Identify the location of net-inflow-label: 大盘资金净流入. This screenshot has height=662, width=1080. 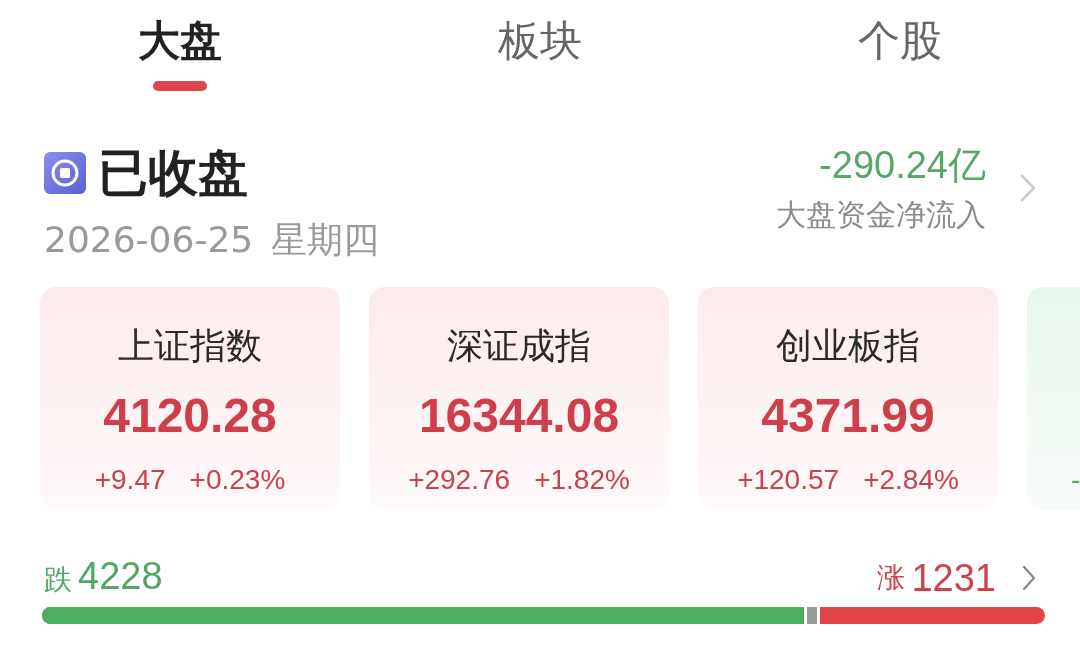
(881, 215).